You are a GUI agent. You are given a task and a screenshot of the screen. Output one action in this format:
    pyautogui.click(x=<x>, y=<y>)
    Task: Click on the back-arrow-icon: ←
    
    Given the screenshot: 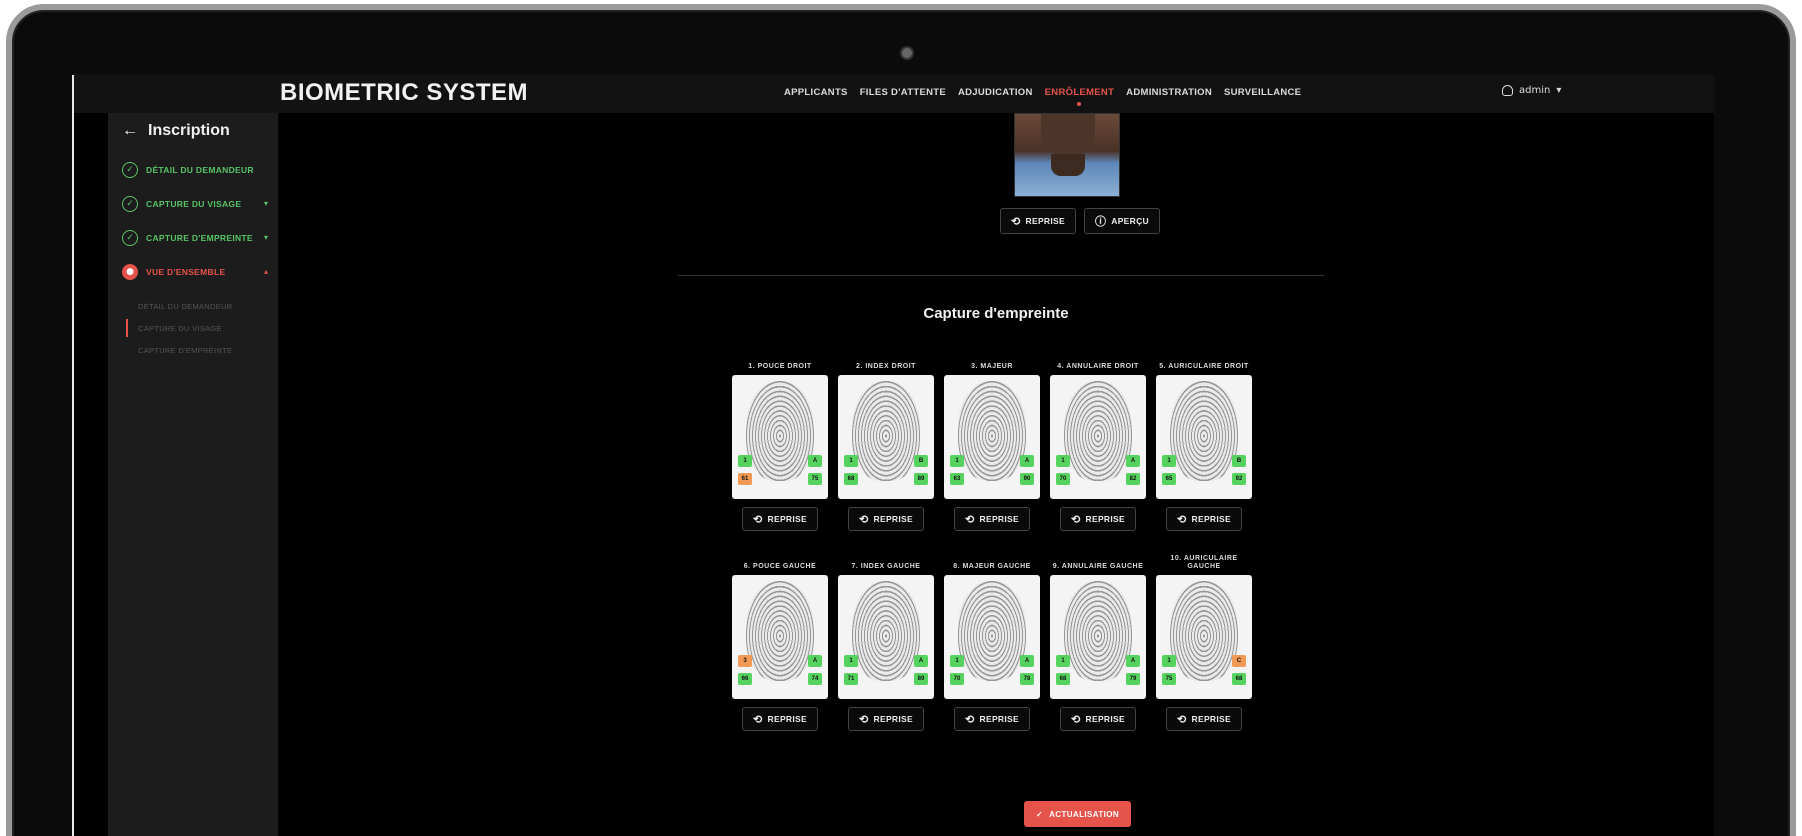 What is the action you would take?
    pyautogui.click(x=130, y=130)
    